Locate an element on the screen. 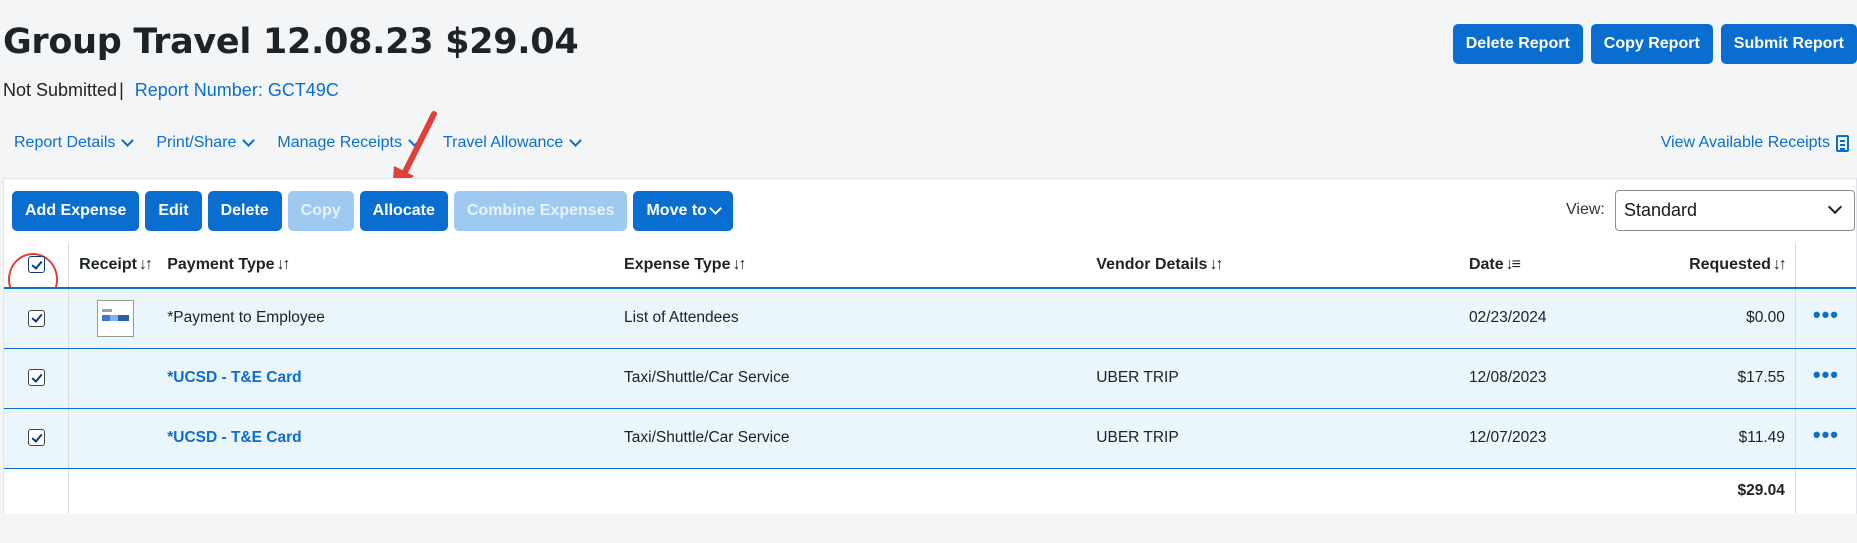 This screenshot has width=1857, height=543. view-select-value: Standard is located at coordinates (1661, 210).